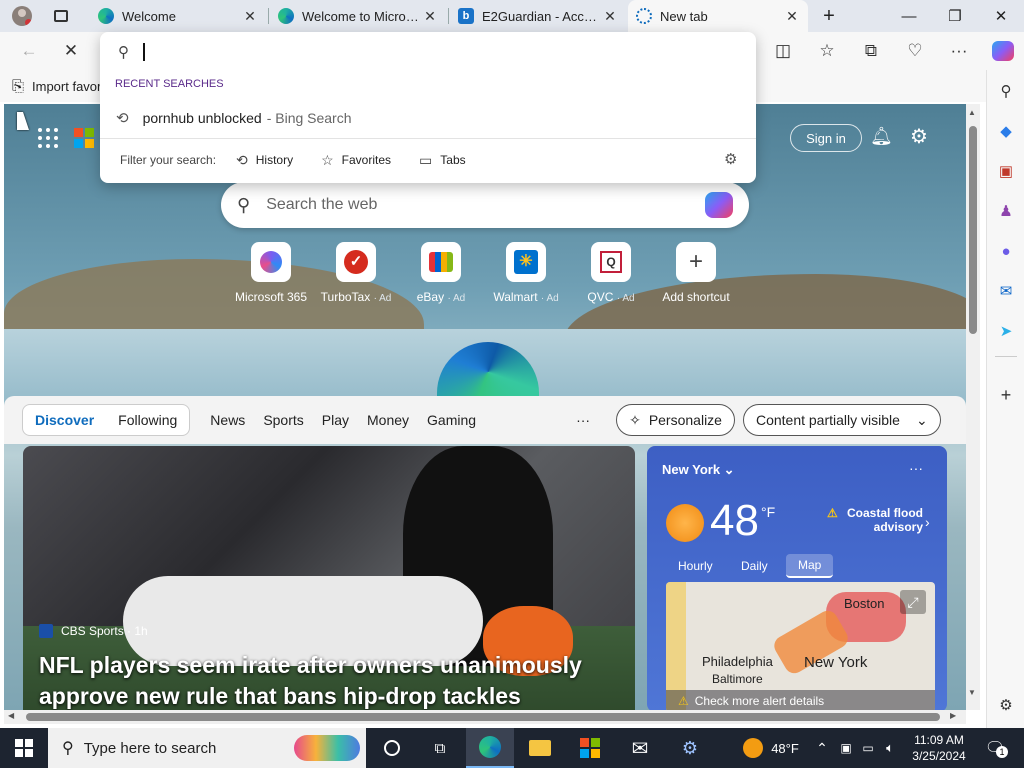  Describe the element at coordinates (695, 566) in the screenshot. I see `weather-tab-hourly: Hourly` at that location.